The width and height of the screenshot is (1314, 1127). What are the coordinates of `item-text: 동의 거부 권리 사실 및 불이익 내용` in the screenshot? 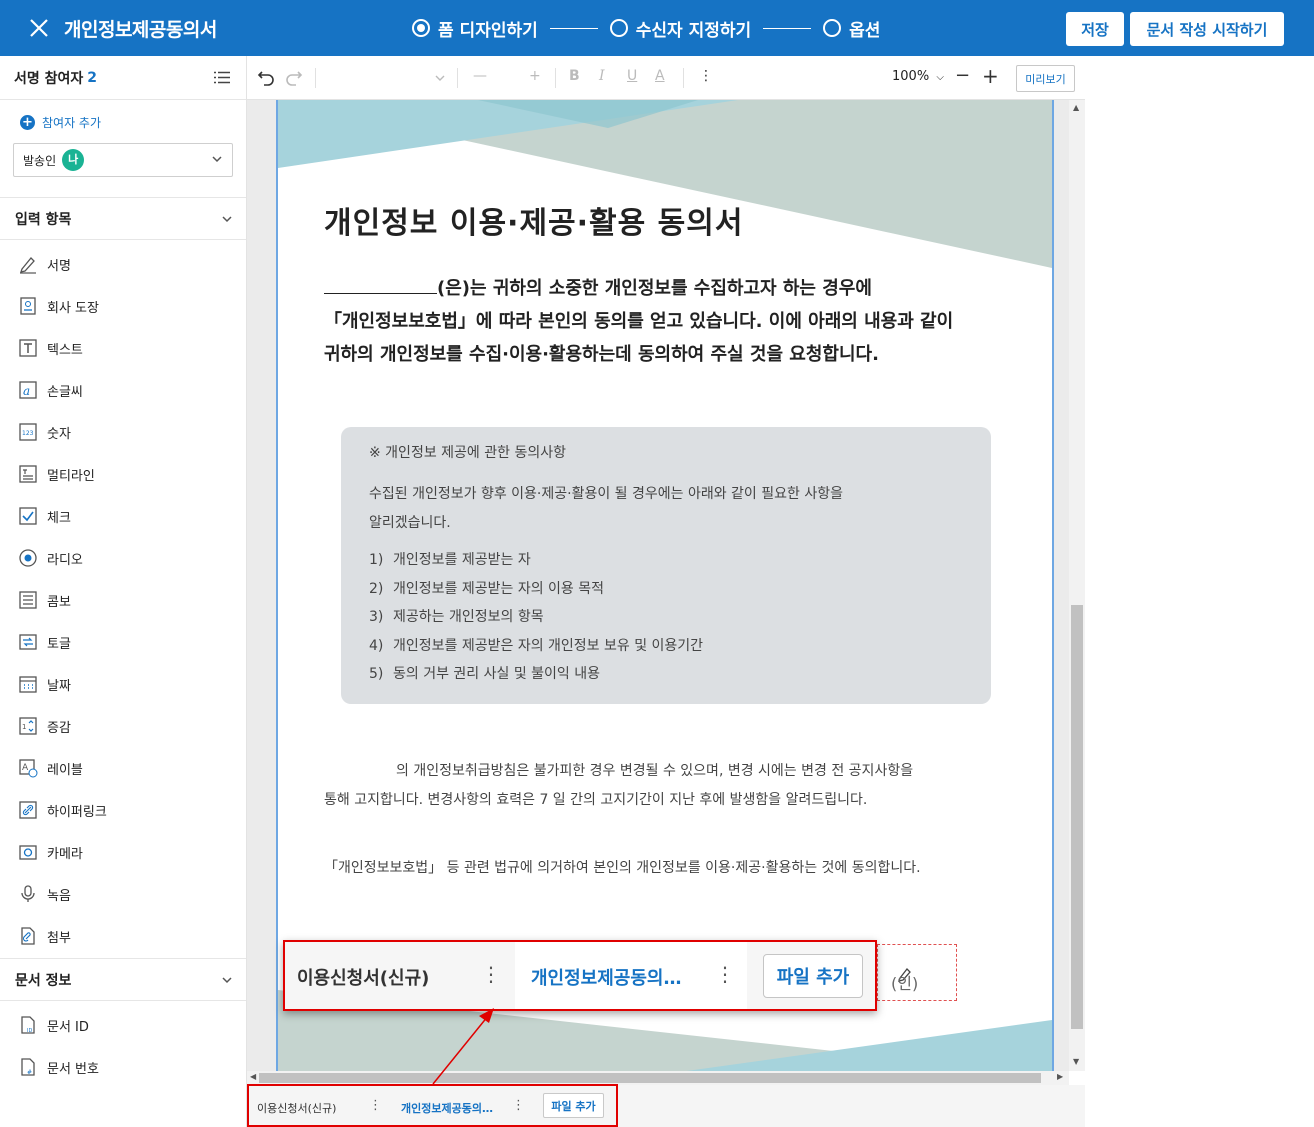 It's located at (497, 674).